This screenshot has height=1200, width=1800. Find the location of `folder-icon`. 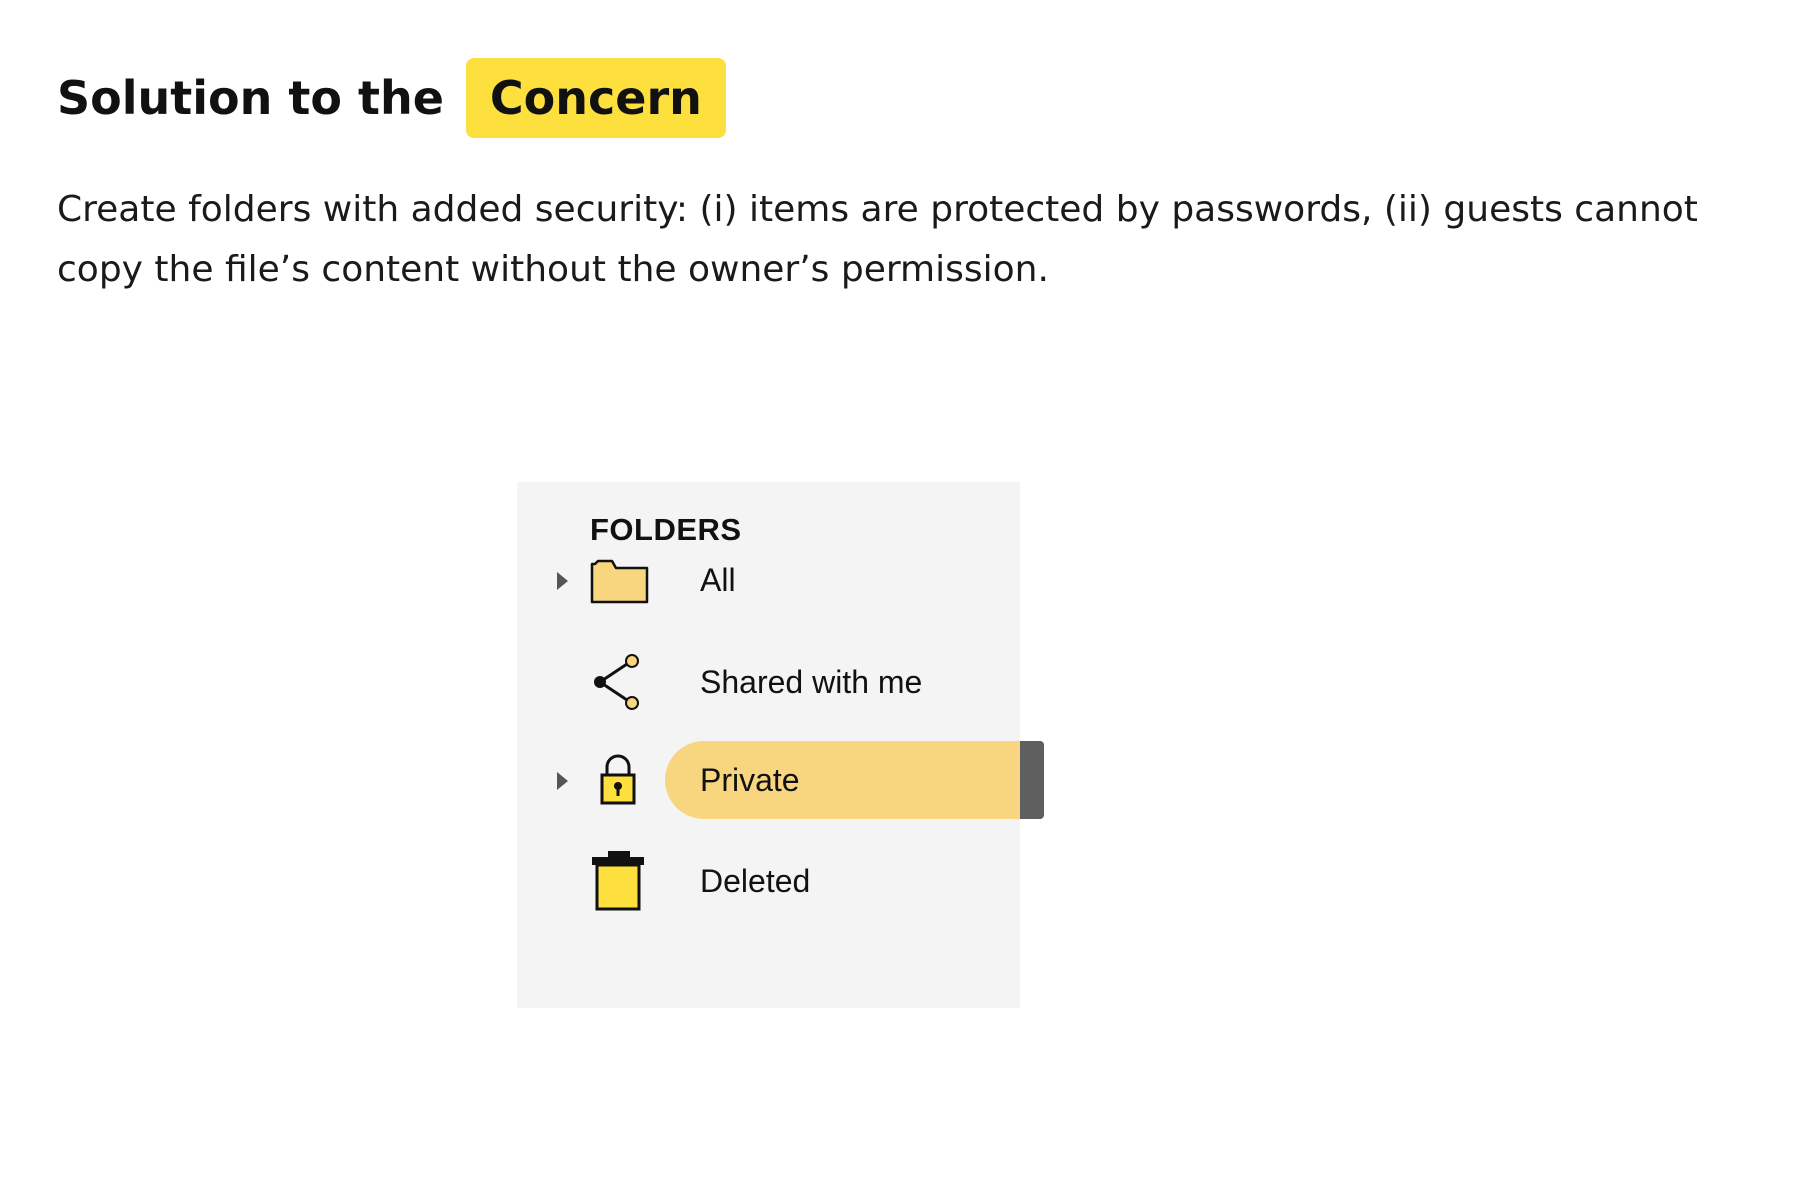

folder-icon is located at coordinates (620, 581).